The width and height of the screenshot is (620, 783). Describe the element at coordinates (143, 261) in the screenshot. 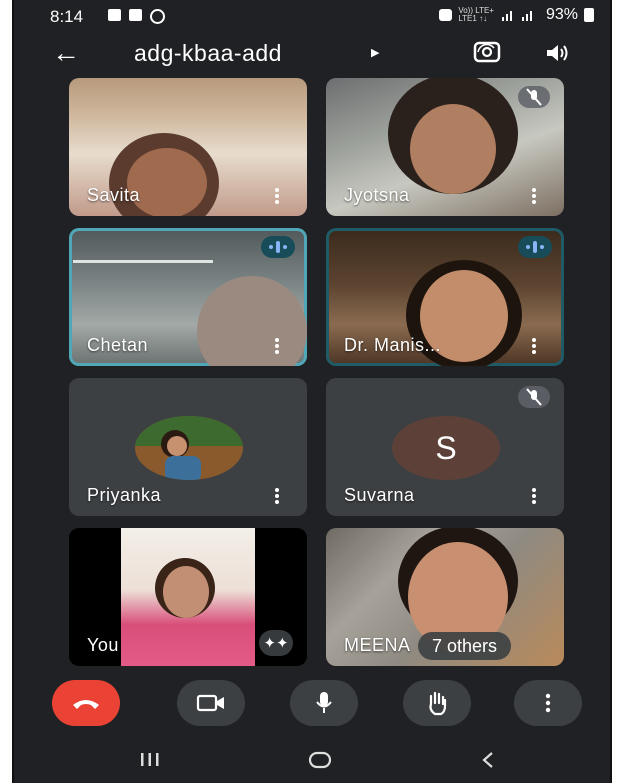

I see `participant-video` at that location.